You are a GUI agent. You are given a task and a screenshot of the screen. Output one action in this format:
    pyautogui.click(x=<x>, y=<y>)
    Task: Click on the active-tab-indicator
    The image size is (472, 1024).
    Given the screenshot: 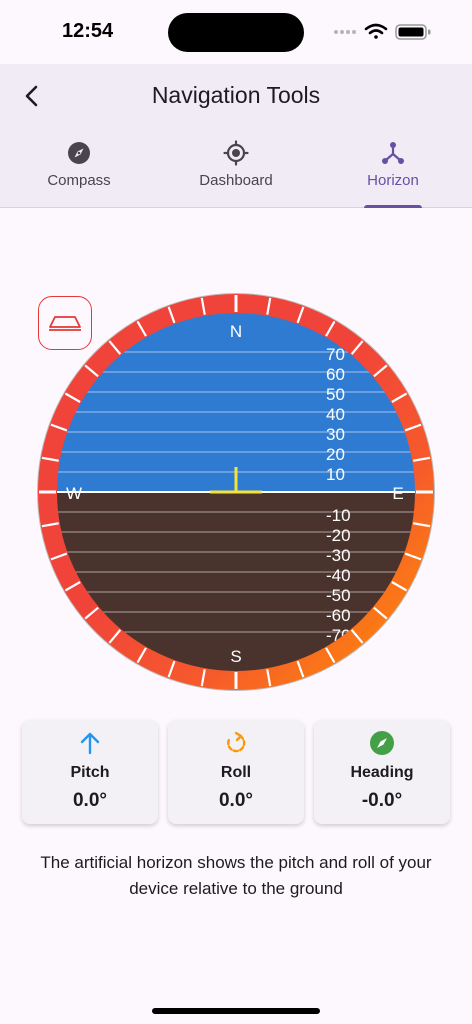 What is the action you would take?
    pyautogui.click(x=393, y=206)
    